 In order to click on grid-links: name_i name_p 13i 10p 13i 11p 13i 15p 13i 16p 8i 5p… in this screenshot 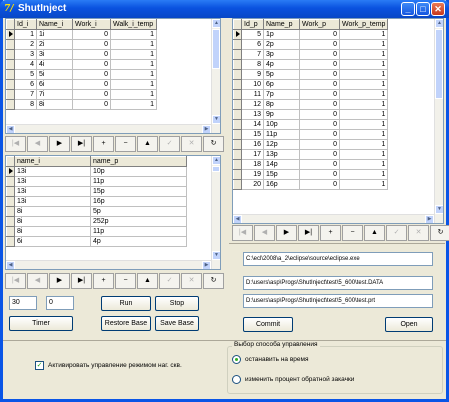, I will do `click(113, 212)`.